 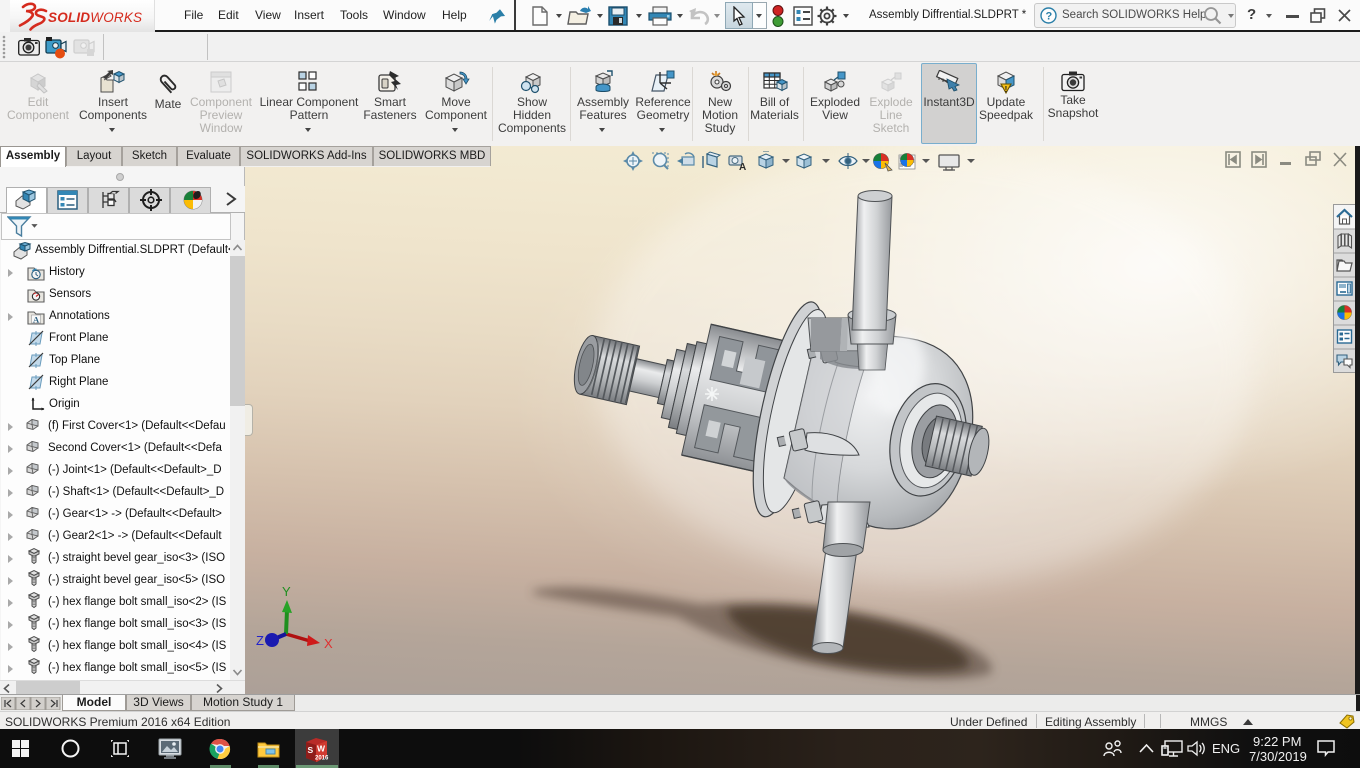 What do you see at coordinates (95, 17) in the screenshot?
I see `svg-text: SOLIDWORKS` at bounding box center [95, 17].